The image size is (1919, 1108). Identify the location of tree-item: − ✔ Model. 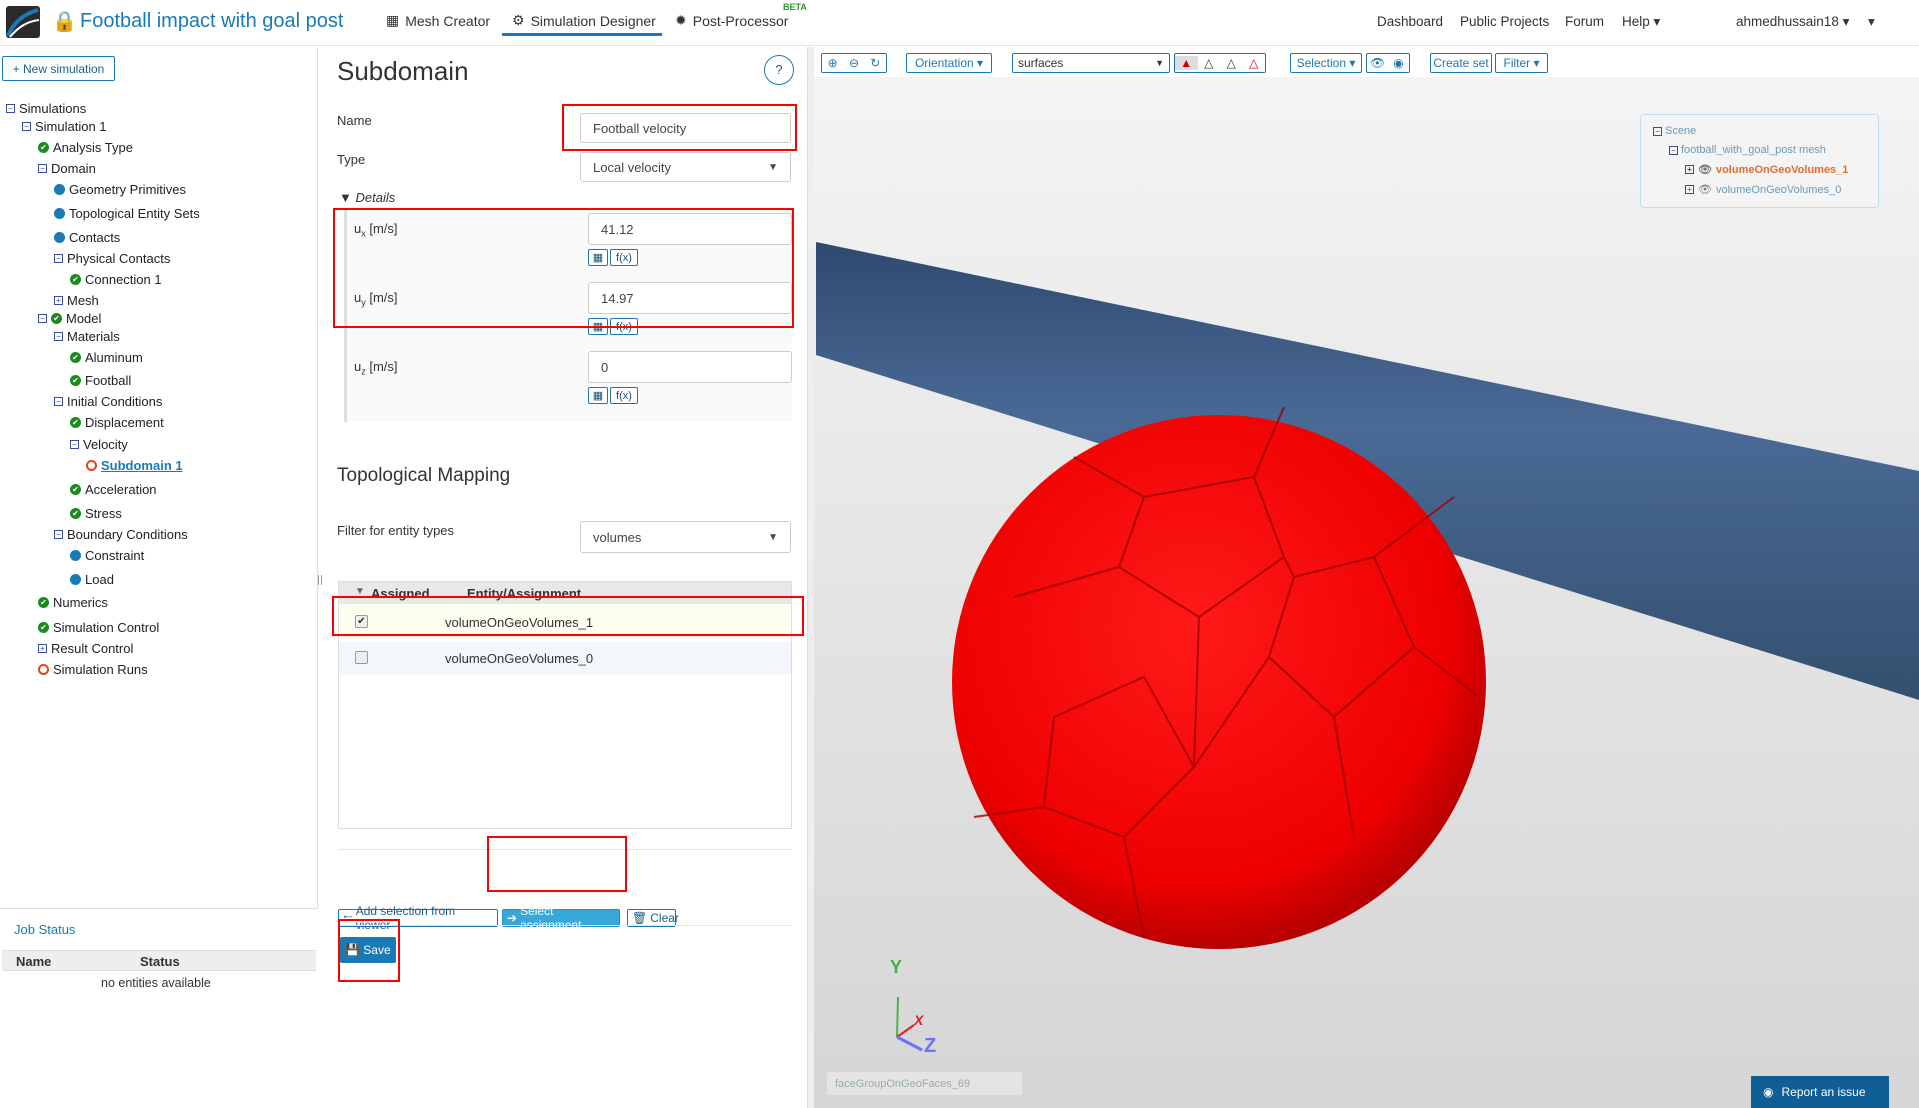
(69, 318).